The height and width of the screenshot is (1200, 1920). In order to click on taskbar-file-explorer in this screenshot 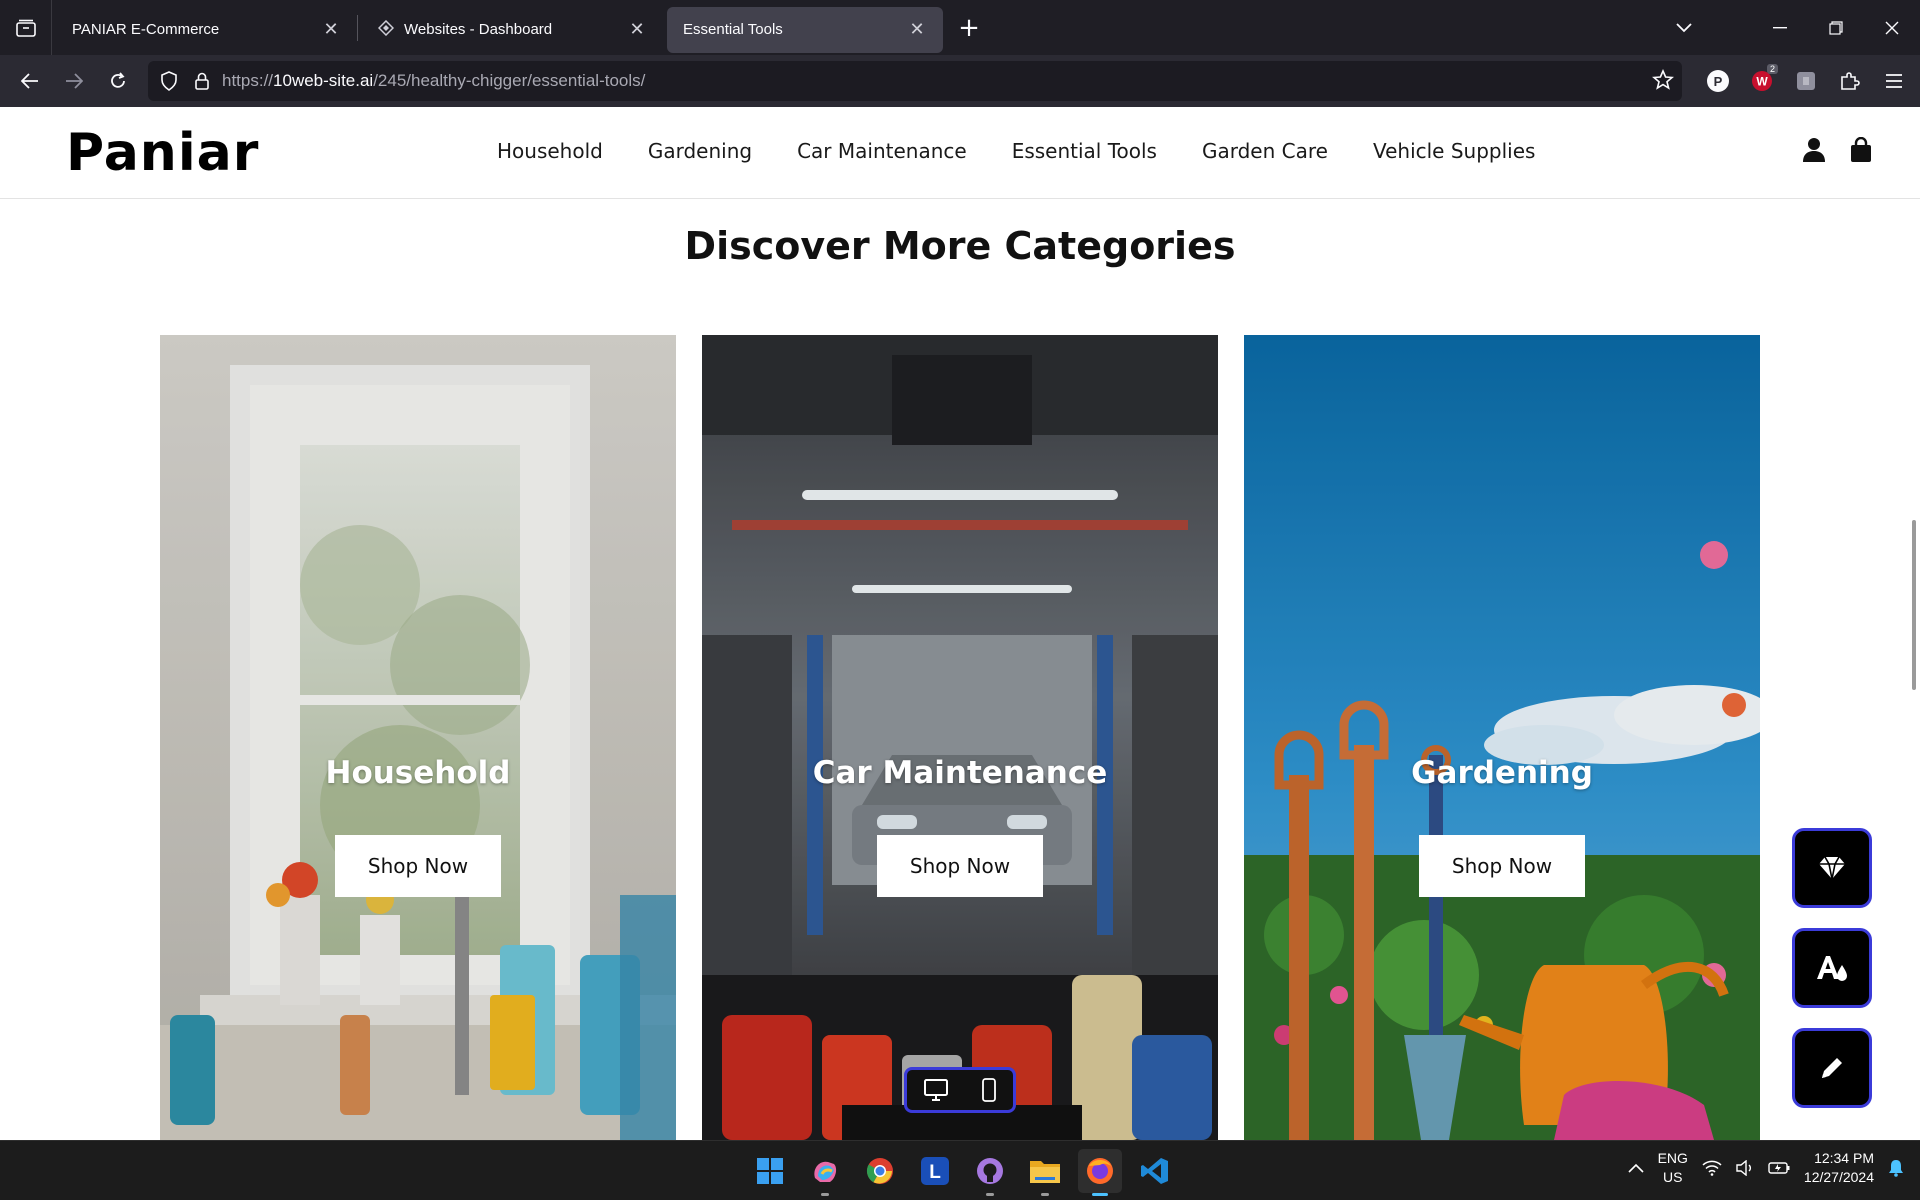, I will do `click(1045, 1172)`.